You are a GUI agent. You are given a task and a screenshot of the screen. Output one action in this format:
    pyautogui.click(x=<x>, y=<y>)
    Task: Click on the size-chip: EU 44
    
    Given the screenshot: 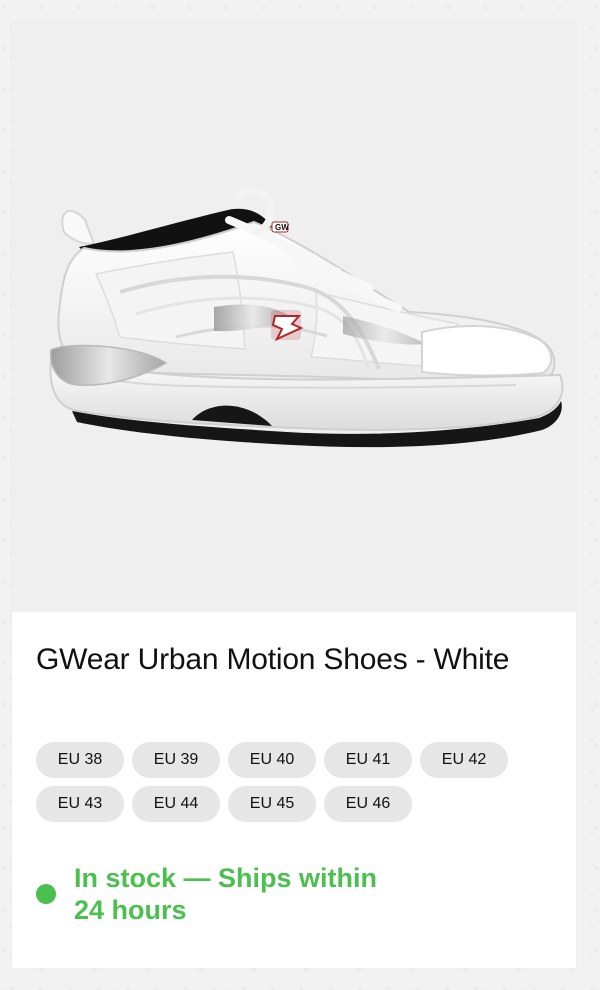 What is the action you would take?
    pyautogui.click(x=176, y=804)
    